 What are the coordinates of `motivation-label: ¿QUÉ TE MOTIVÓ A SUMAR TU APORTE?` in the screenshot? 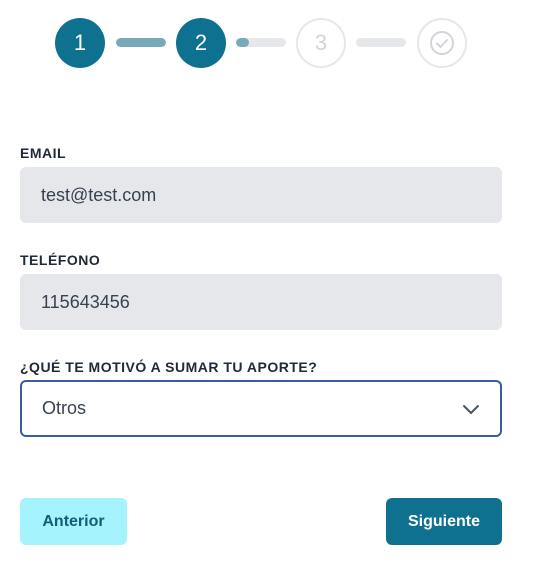 It's located at (169, 367).